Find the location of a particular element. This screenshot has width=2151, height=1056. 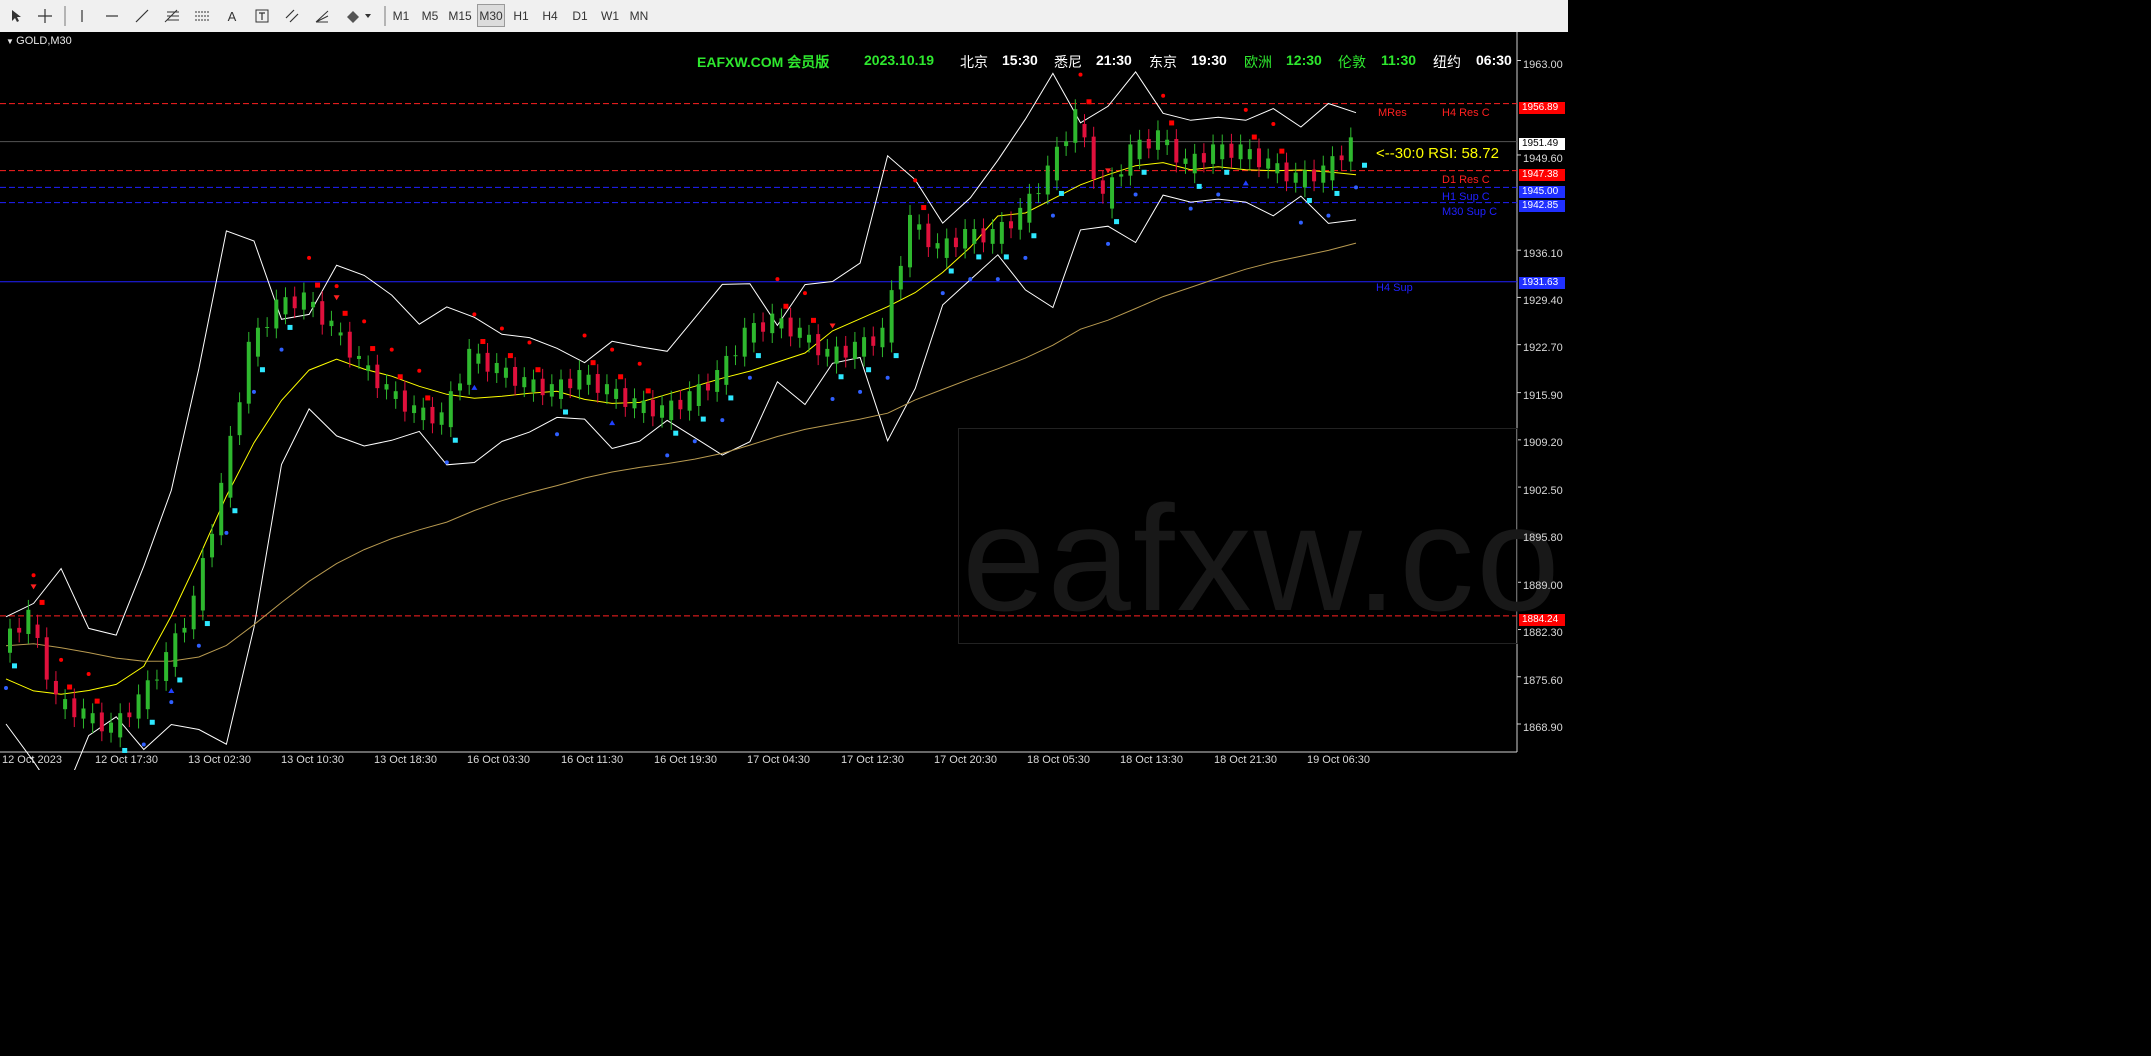

fibonacci-icon is located at coordinates (172, 15).